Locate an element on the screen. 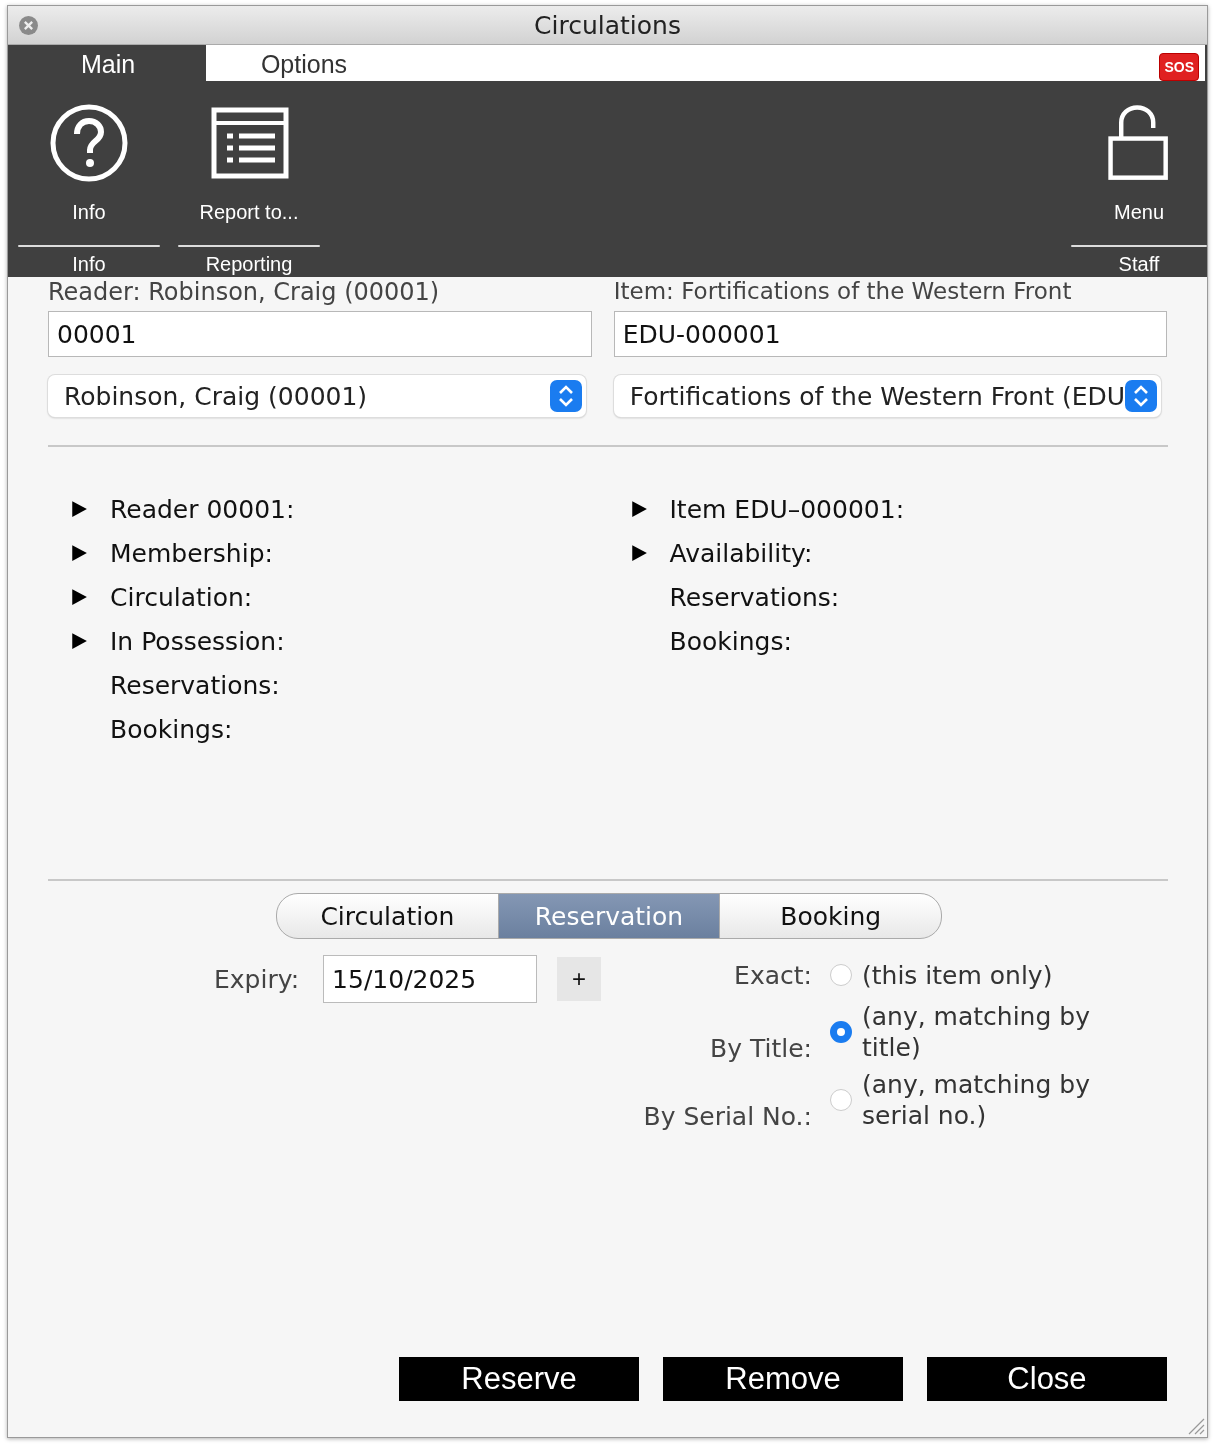 This screenshot has width=1214, height=1450. sos-button: SOS is located at coordinates (1179, 67).